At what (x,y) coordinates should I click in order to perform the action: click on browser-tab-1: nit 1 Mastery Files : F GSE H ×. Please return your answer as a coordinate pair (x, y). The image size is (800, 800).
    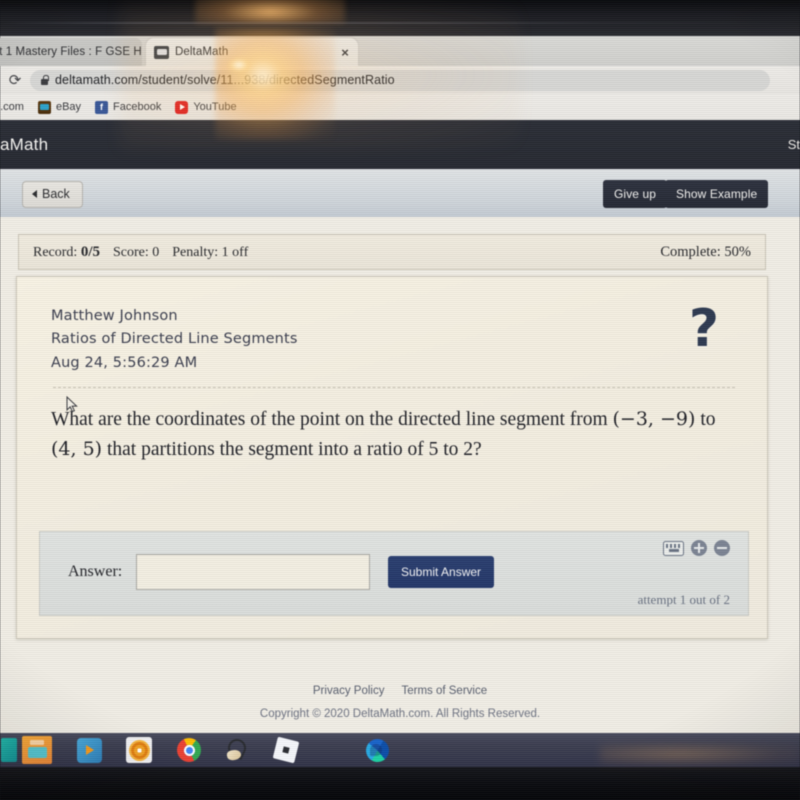
    Looking at the image, I should click on (71, 52).